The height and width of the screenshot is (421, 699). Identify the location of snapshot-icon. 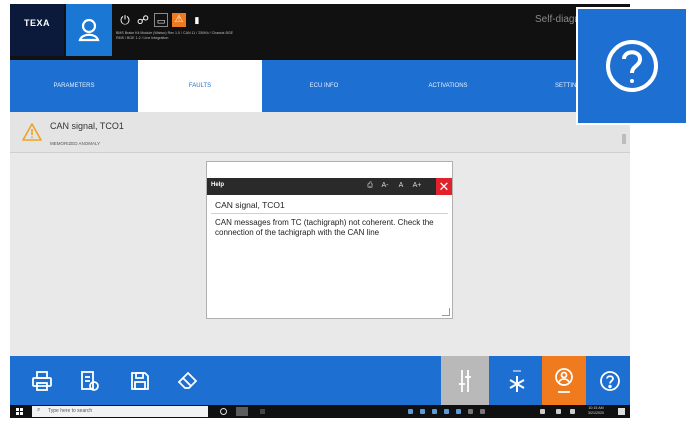
(517, 381).